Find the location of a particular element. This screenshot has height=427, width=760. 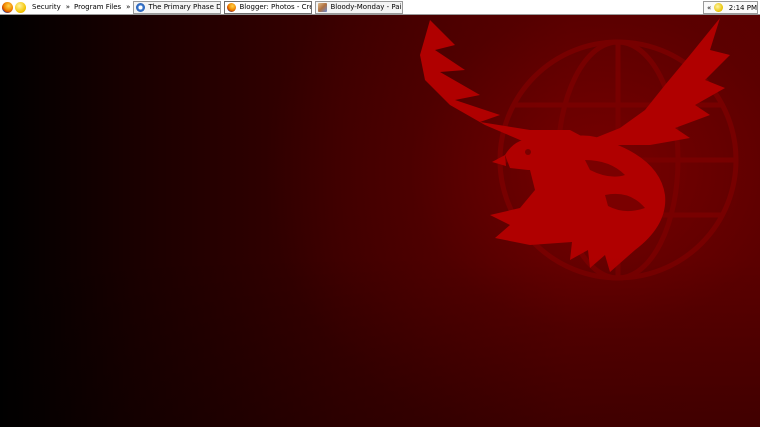

toolbar-security: Security is located at coordinates (46, 7).